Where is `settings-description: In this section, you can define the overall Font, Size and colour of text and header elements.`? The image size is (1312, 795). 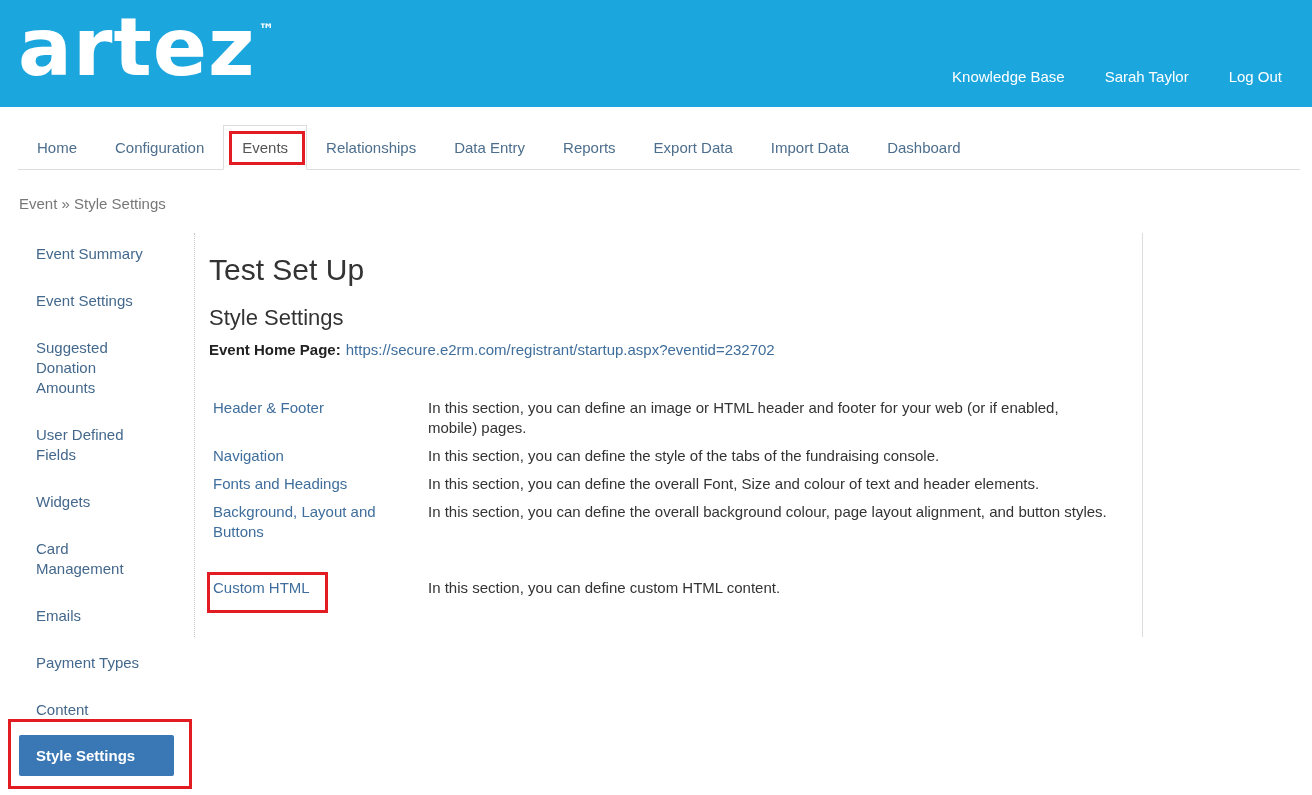 settings-description: In this section, you can define the overall Font, Size and colour of text and header elements. is located at coordinates (734, 484).